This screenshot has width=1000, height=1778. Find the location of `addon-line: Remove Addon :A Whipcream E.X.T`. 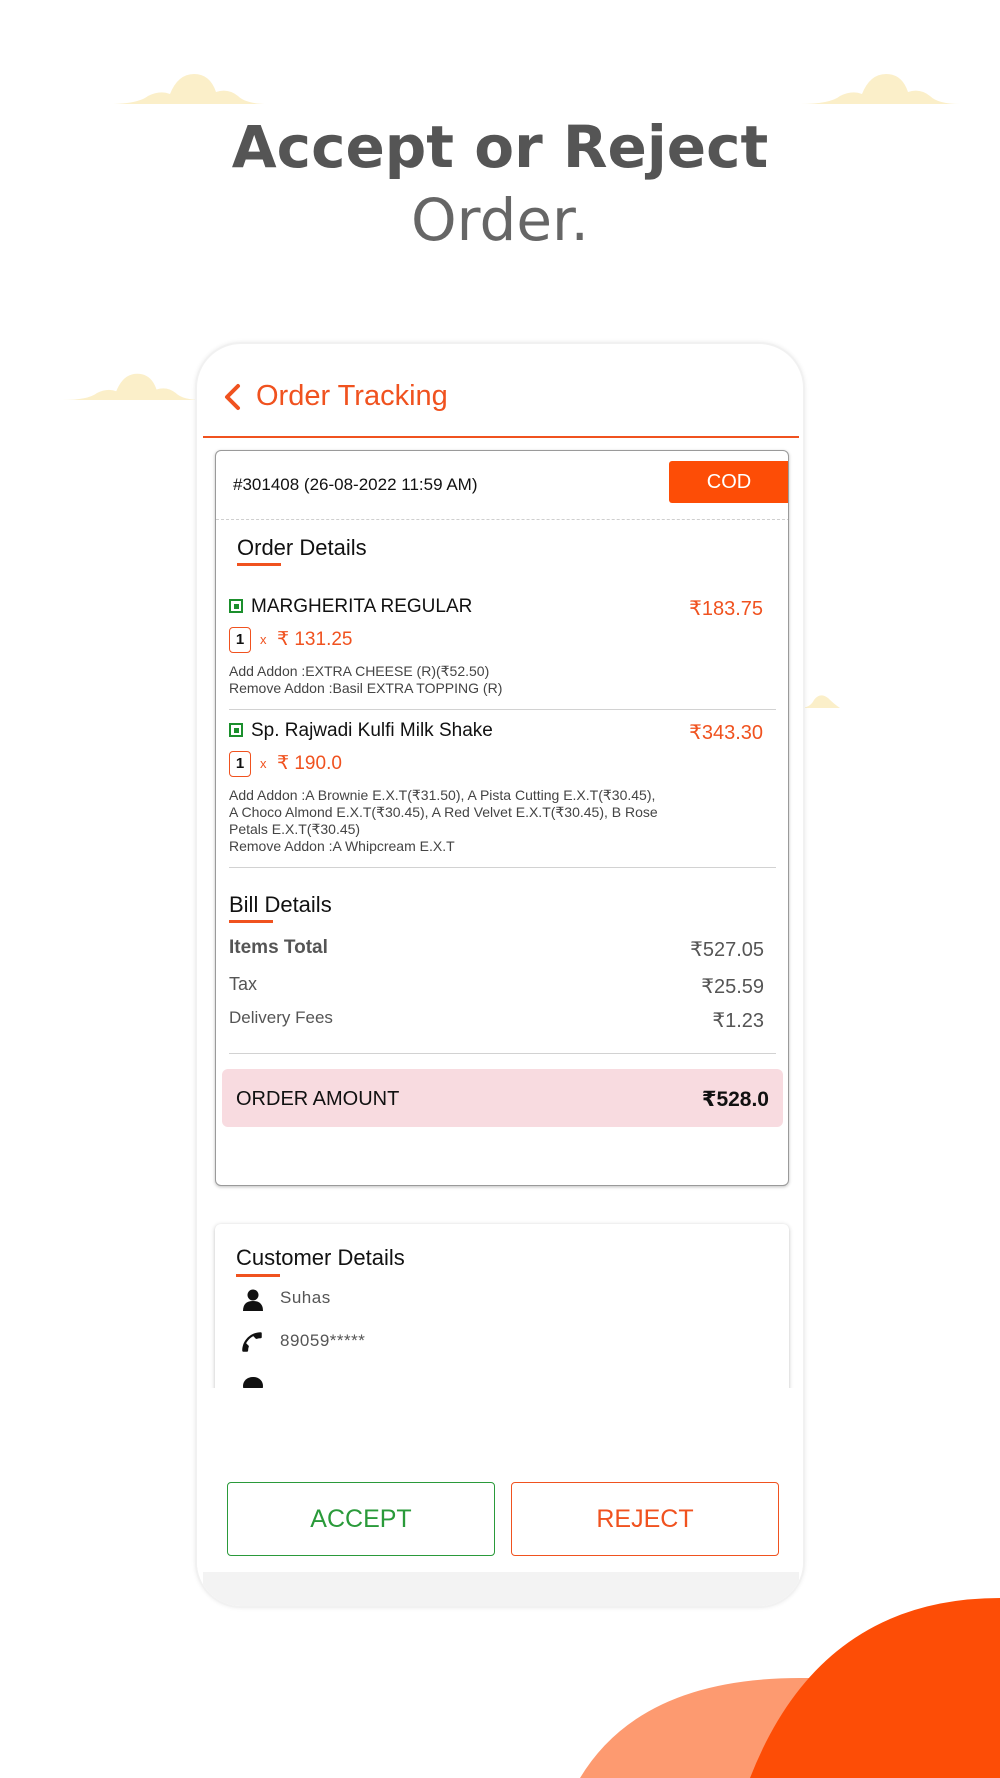

addon-line: Remove Addon :A Whipcream E.X.T is located at coordinates (342, 846).